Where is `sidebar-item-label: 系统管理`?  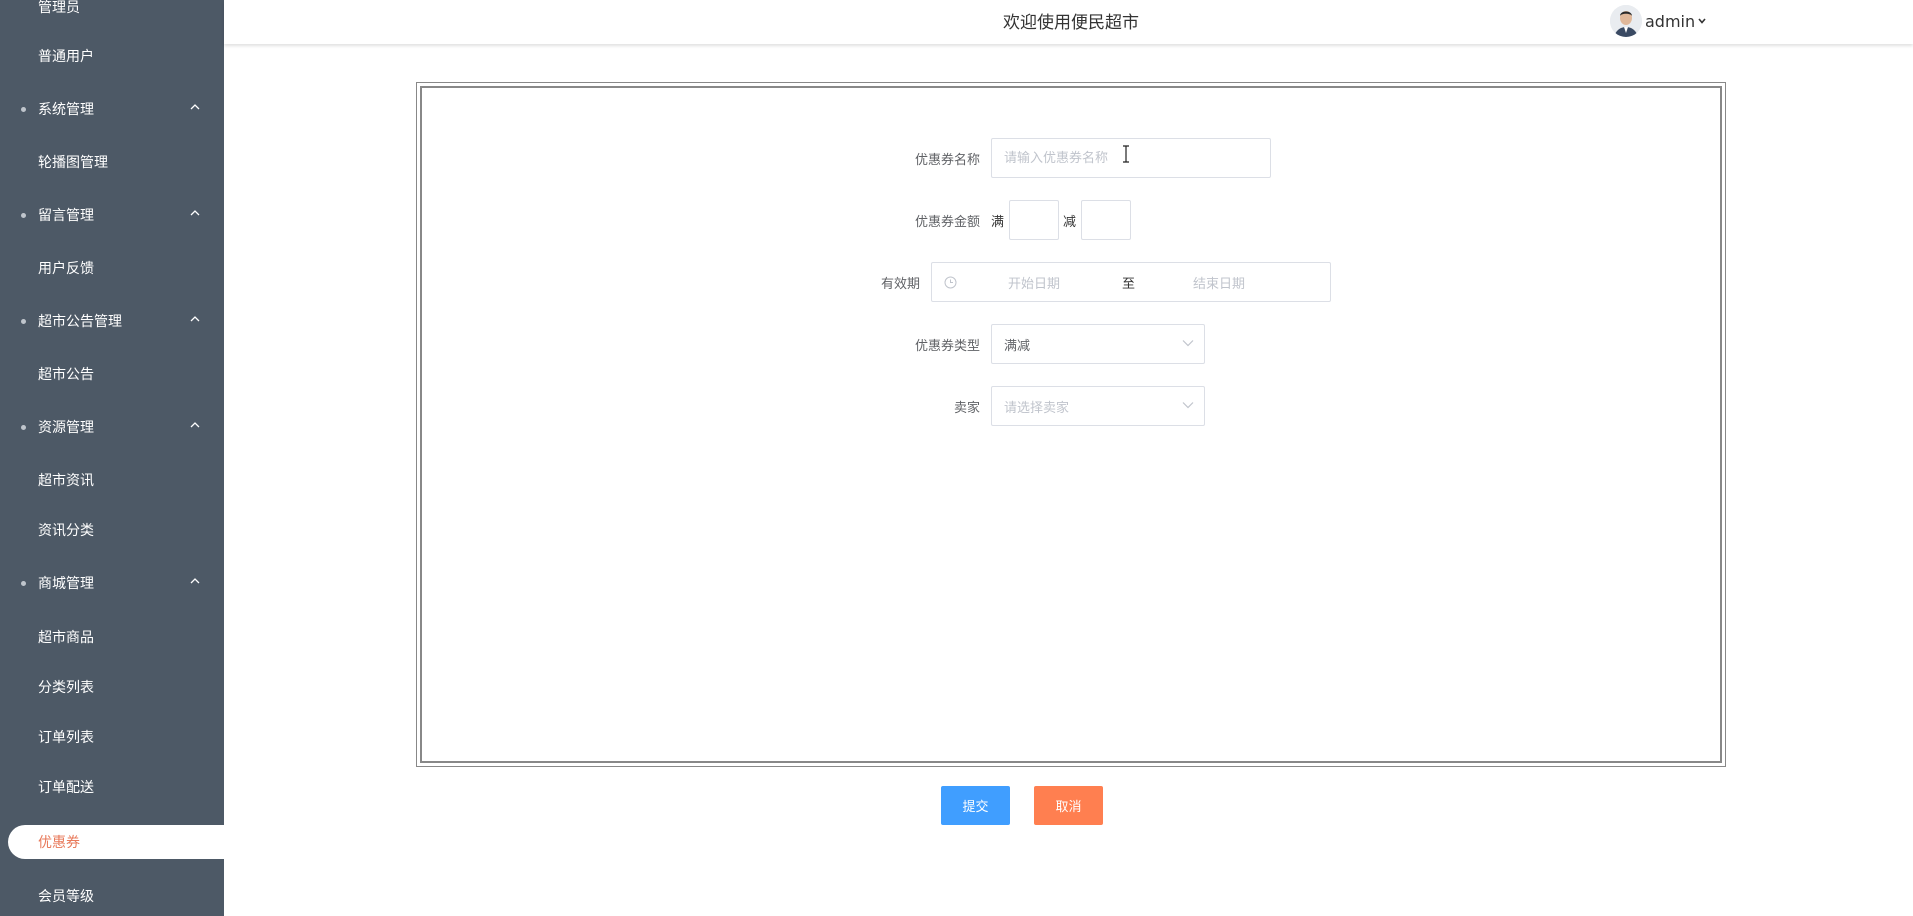
sidebar-item-label: 系统管理 is located at coordinates (66, 110).